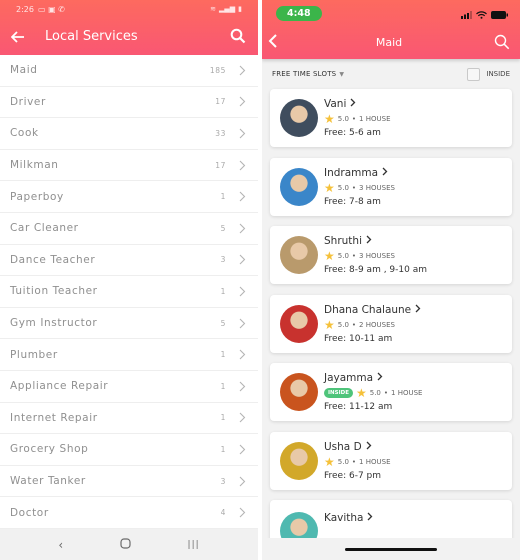  What do you see at coordinates (129, 419) in the screenshot?
I see `service-row: Internet Repair 1` at bounding box center [129, 419].